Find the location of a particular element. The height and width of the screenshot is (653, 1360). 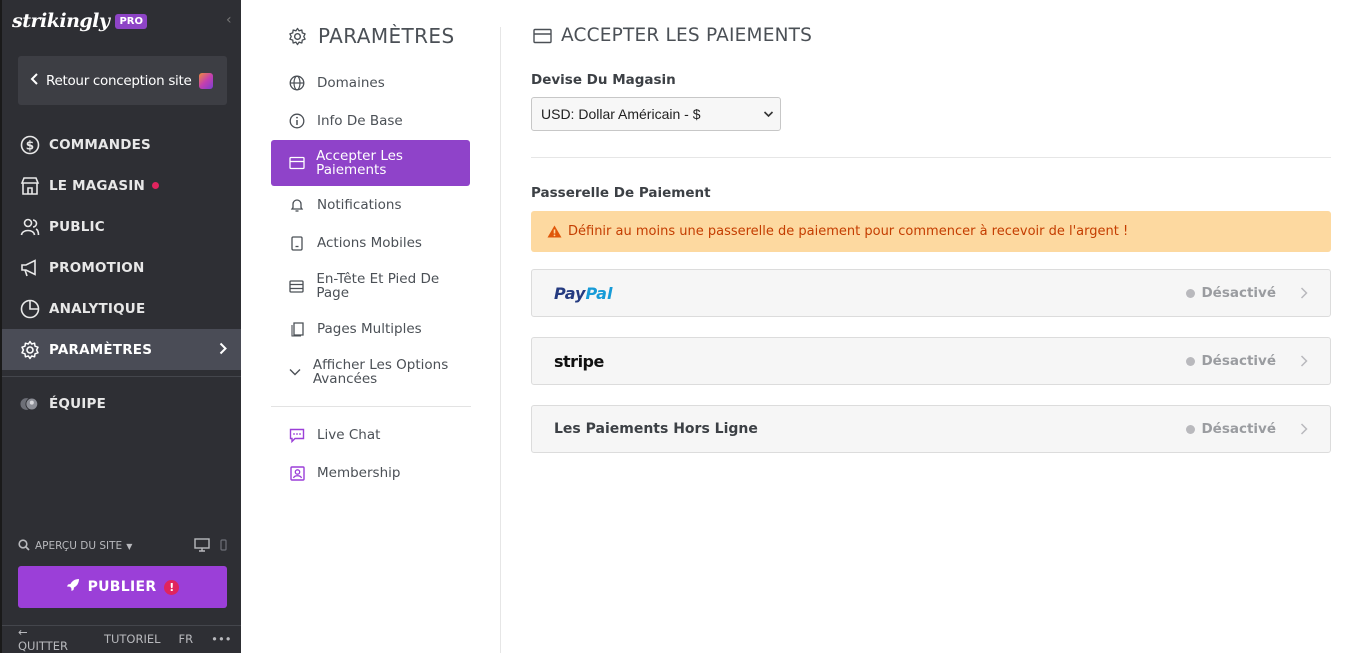

settings-item-paiements: Accepter Les Paiements is located at coordinates (370, 163).